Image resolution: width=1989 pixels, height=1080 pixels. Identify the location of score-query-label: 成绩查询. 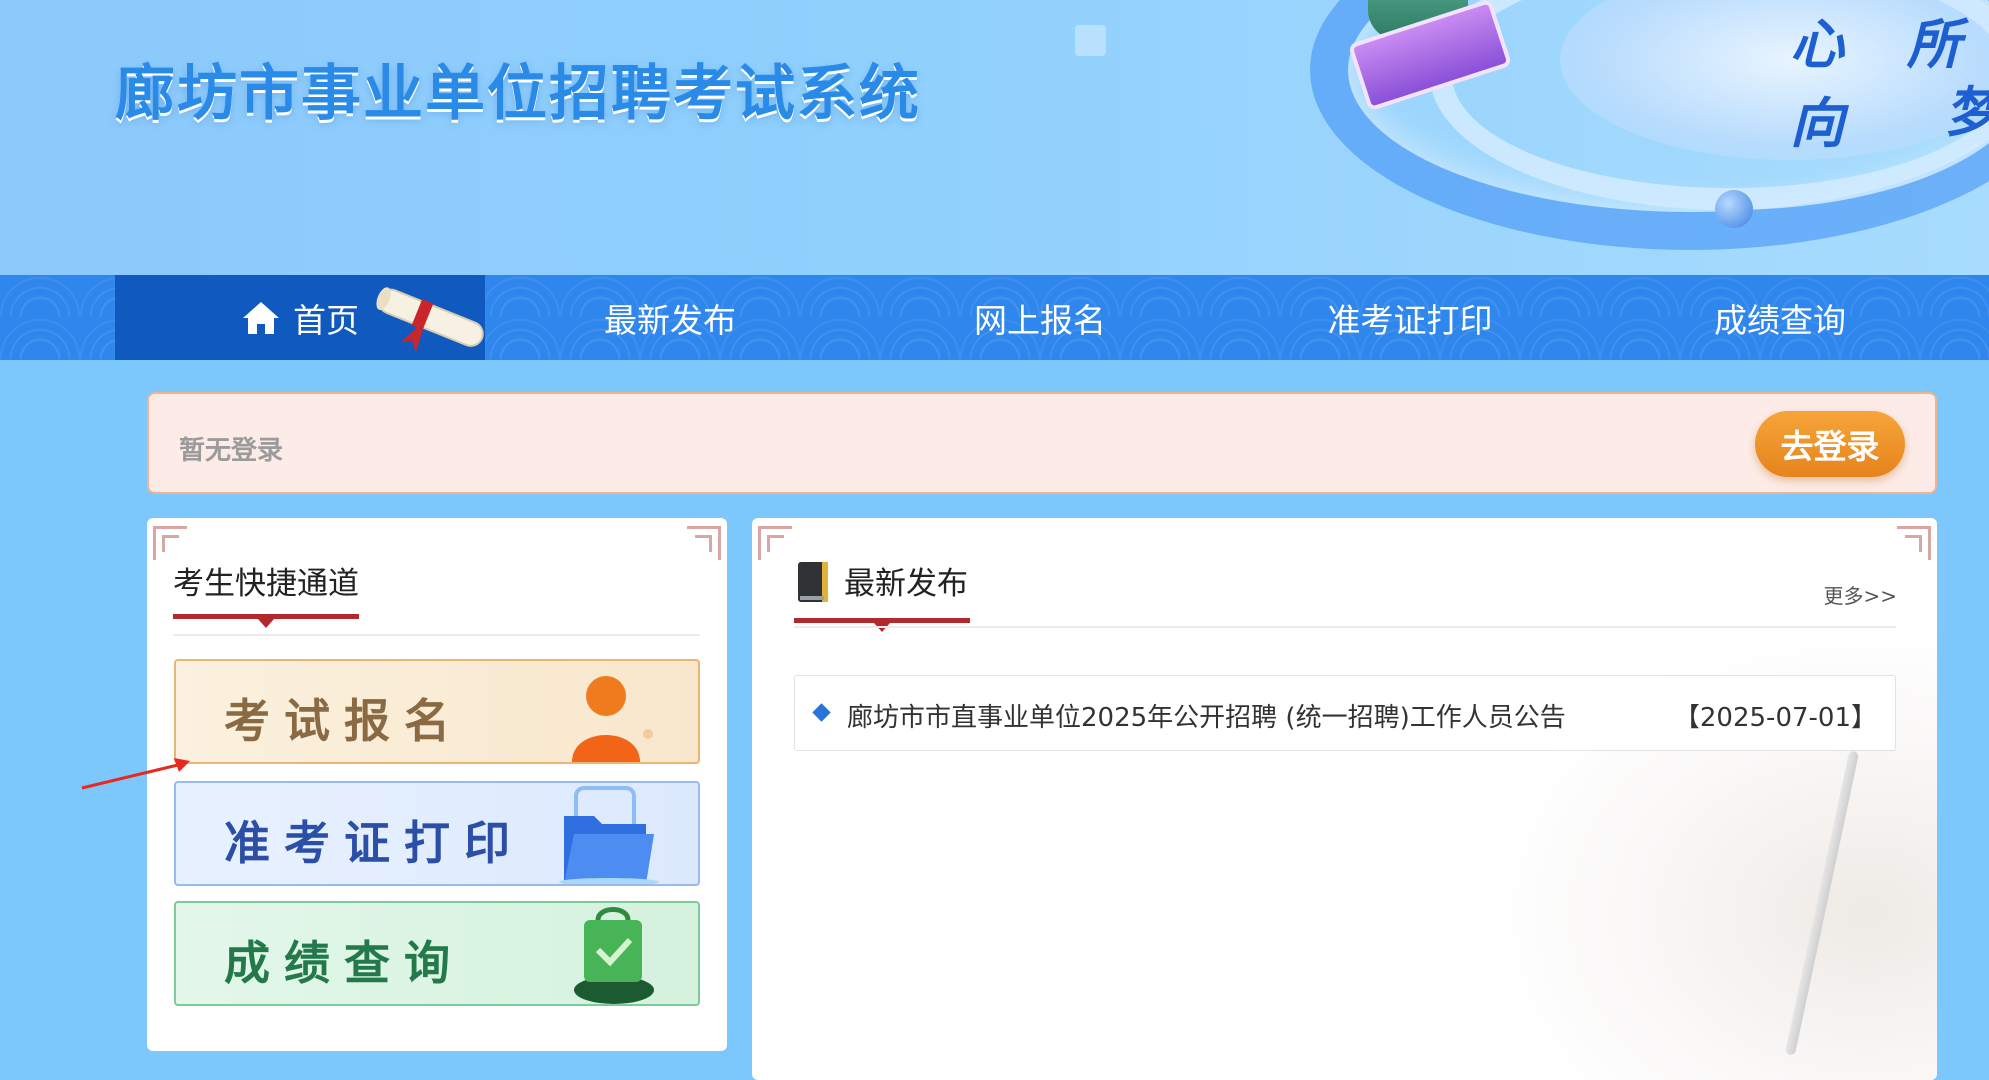
(344, 963).